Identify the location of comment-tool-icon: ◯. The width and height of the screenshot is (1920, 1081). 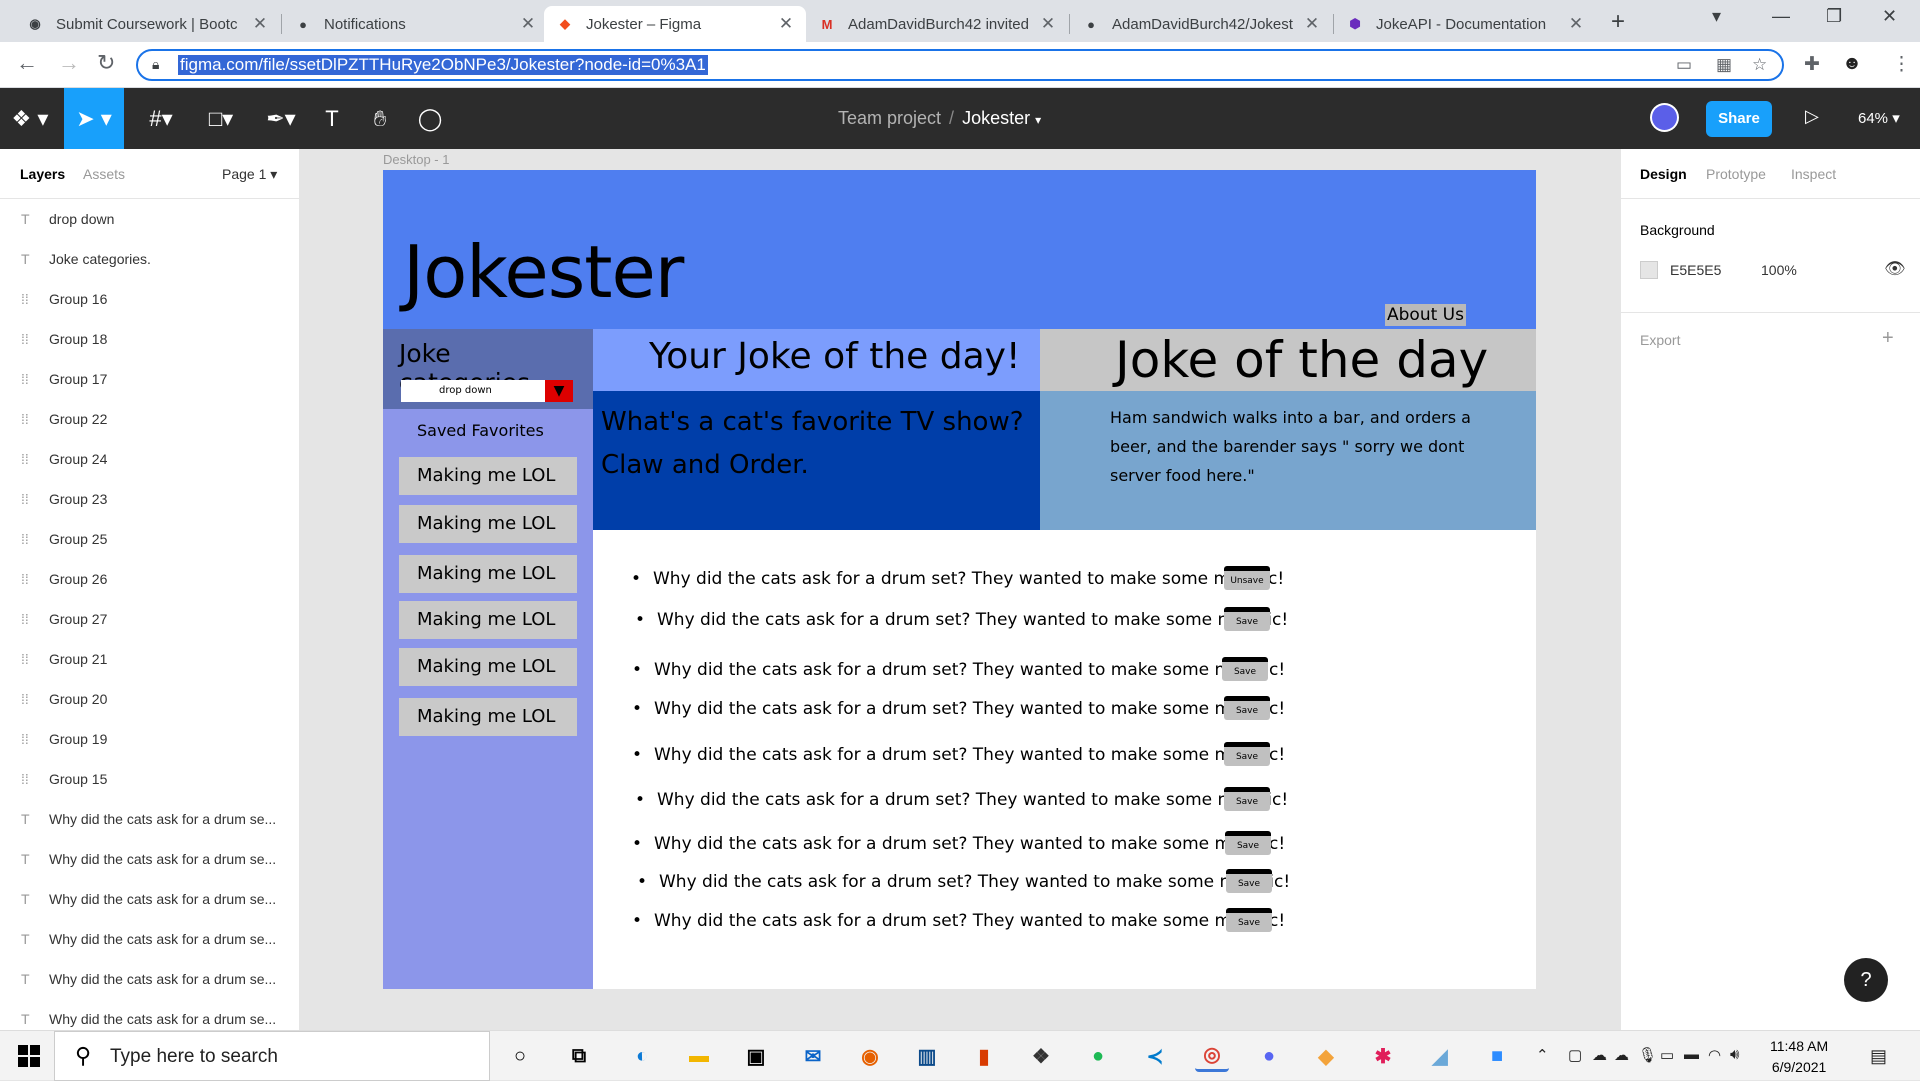
(430, 118).